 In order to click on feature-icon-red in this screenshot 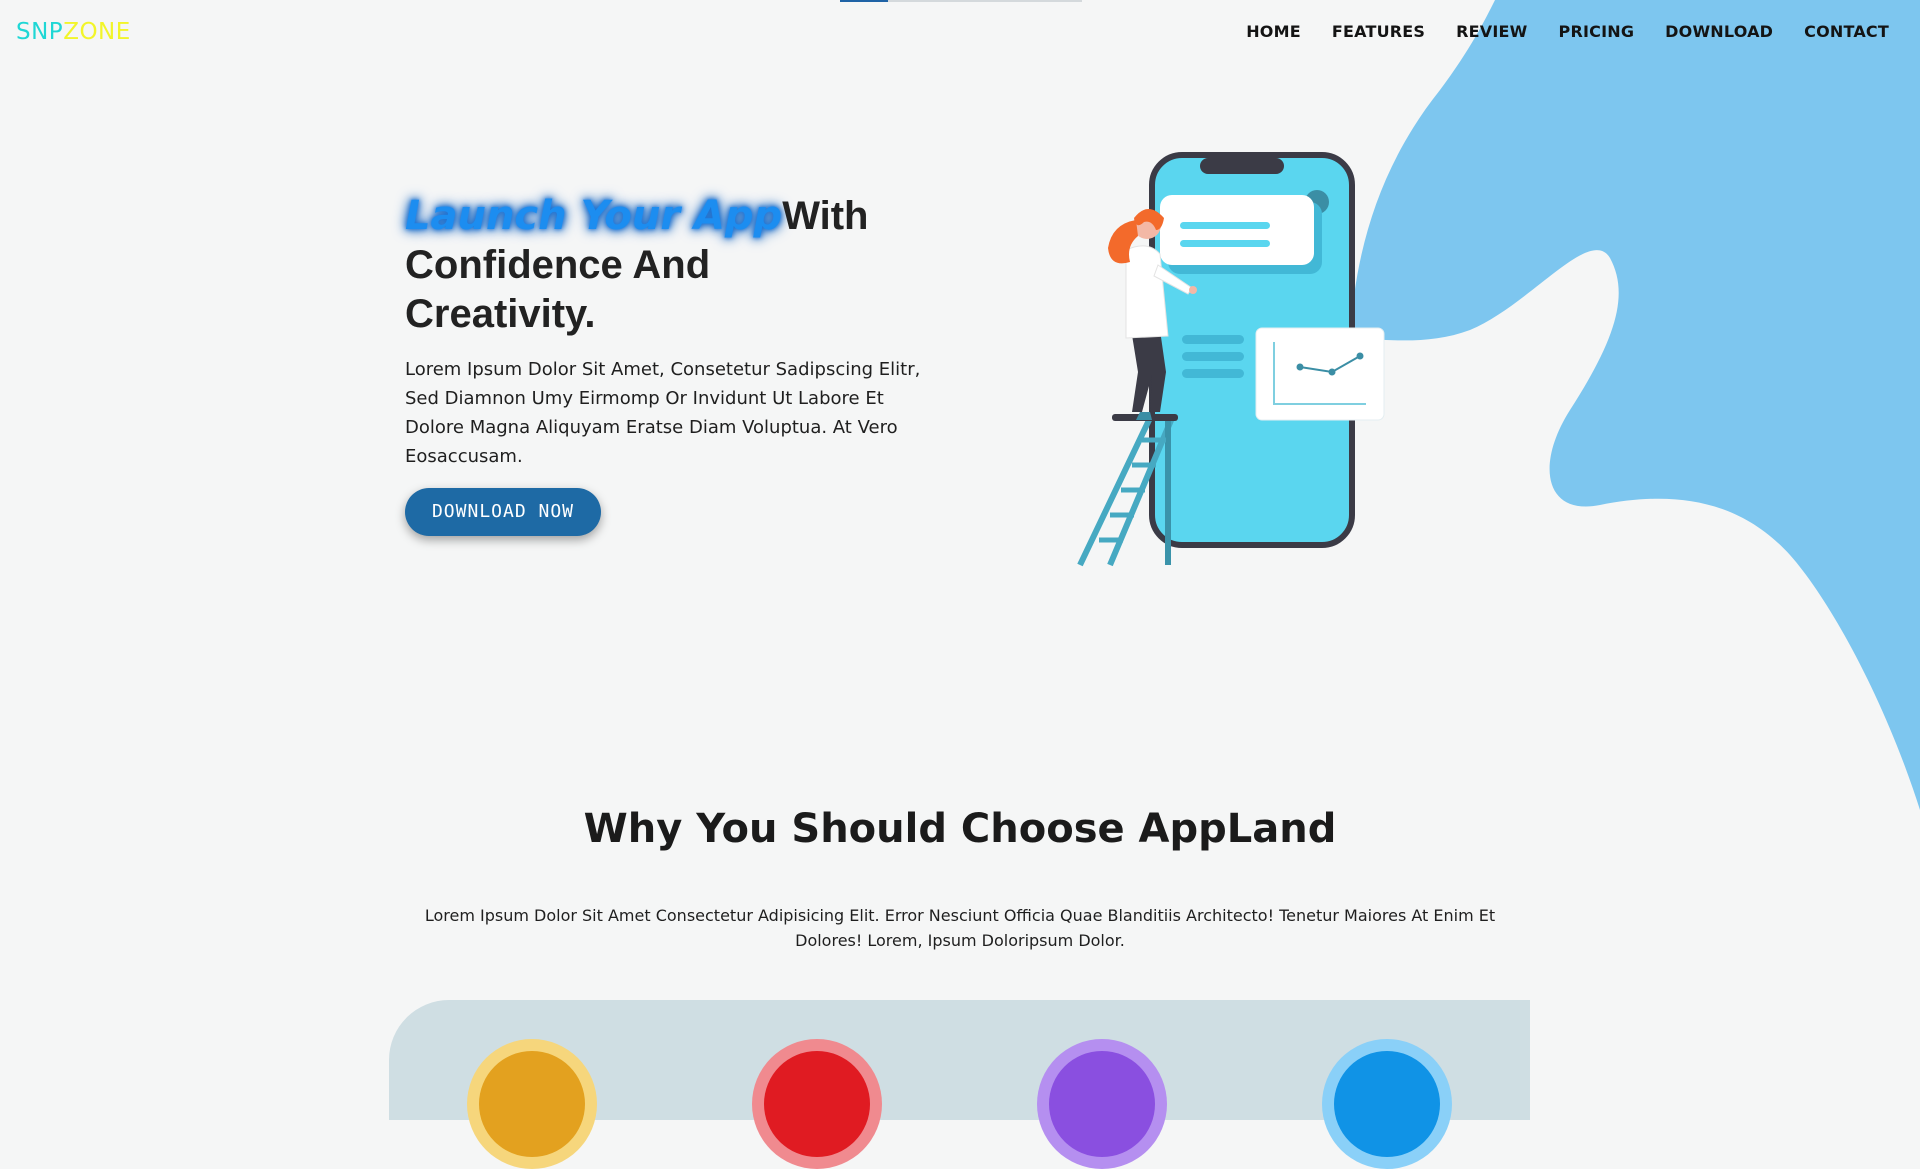, I will do `click(817, 1104)`.